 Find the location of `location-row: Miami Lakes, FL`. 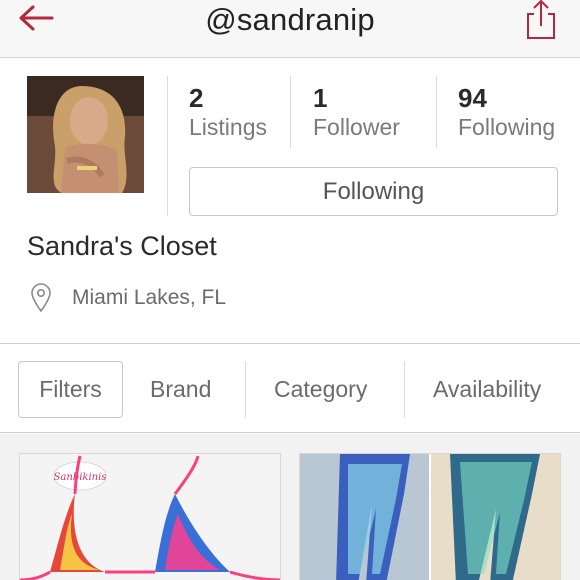

location-row: Miami Lakes, FL is located at coordinates (128, 298).